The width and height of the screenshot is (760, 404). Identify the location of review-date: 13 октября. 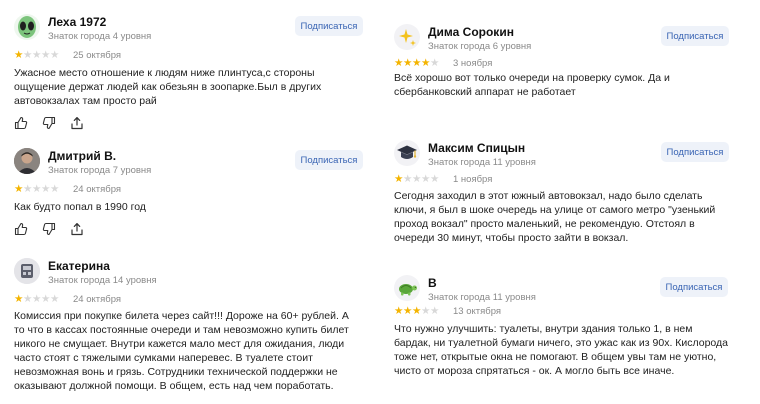
(477, 311).